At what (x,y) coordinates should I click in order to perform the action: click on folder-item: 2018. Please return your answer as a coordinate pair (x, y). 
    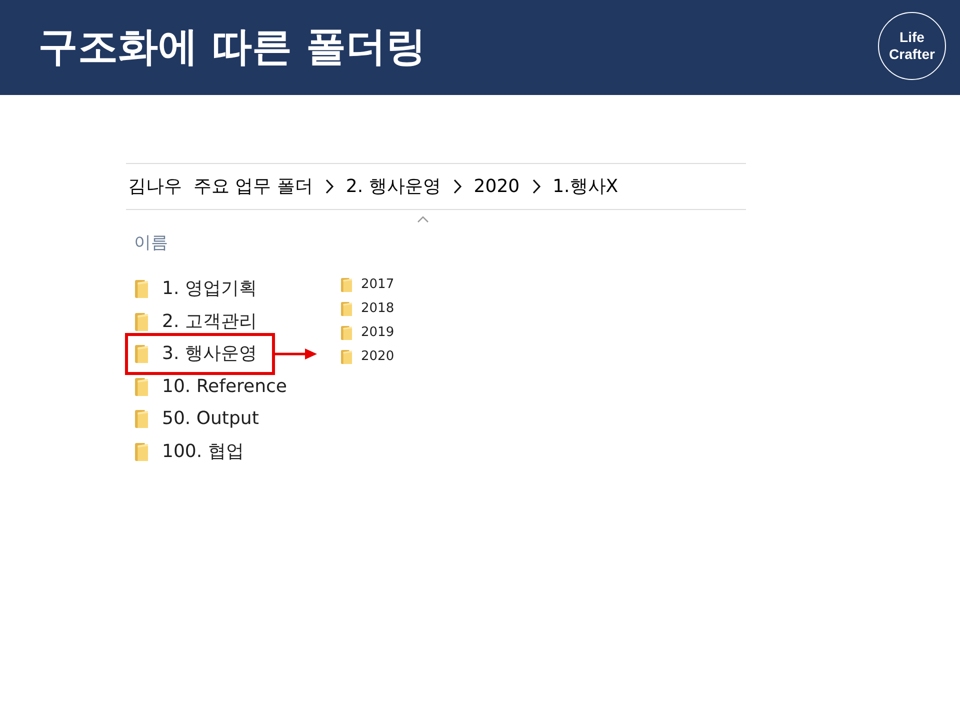
    Looking at the image, I should click on (367, 309).